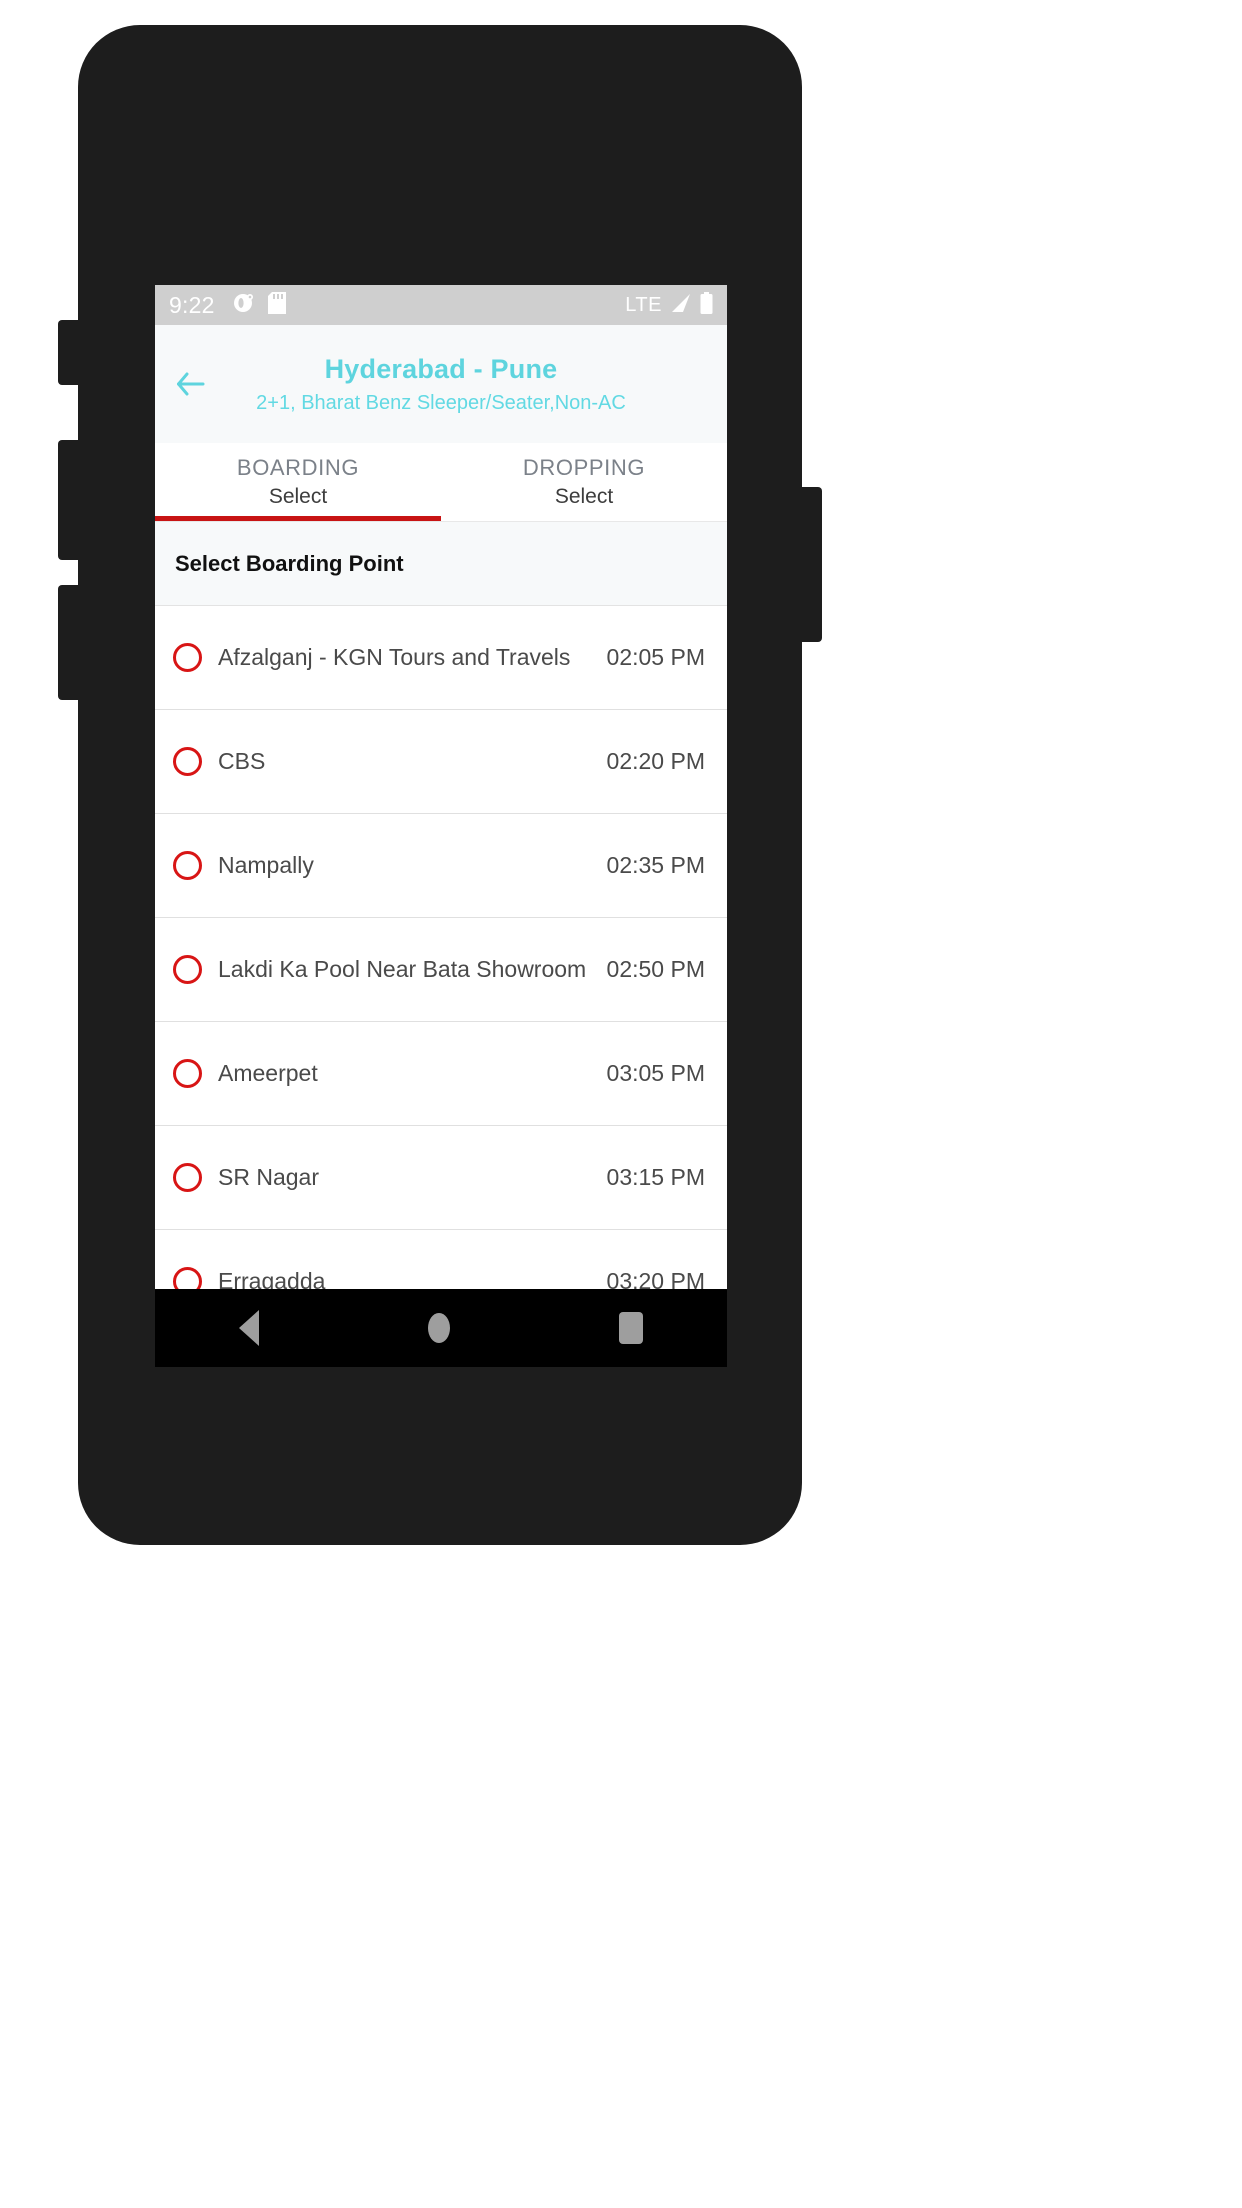  Describe the element at coordinates (441, 402) in the screenshot. I see `page-subtitle: 2+1, Bharat Benz Sleeper/Seater,Non-AC` at that location.